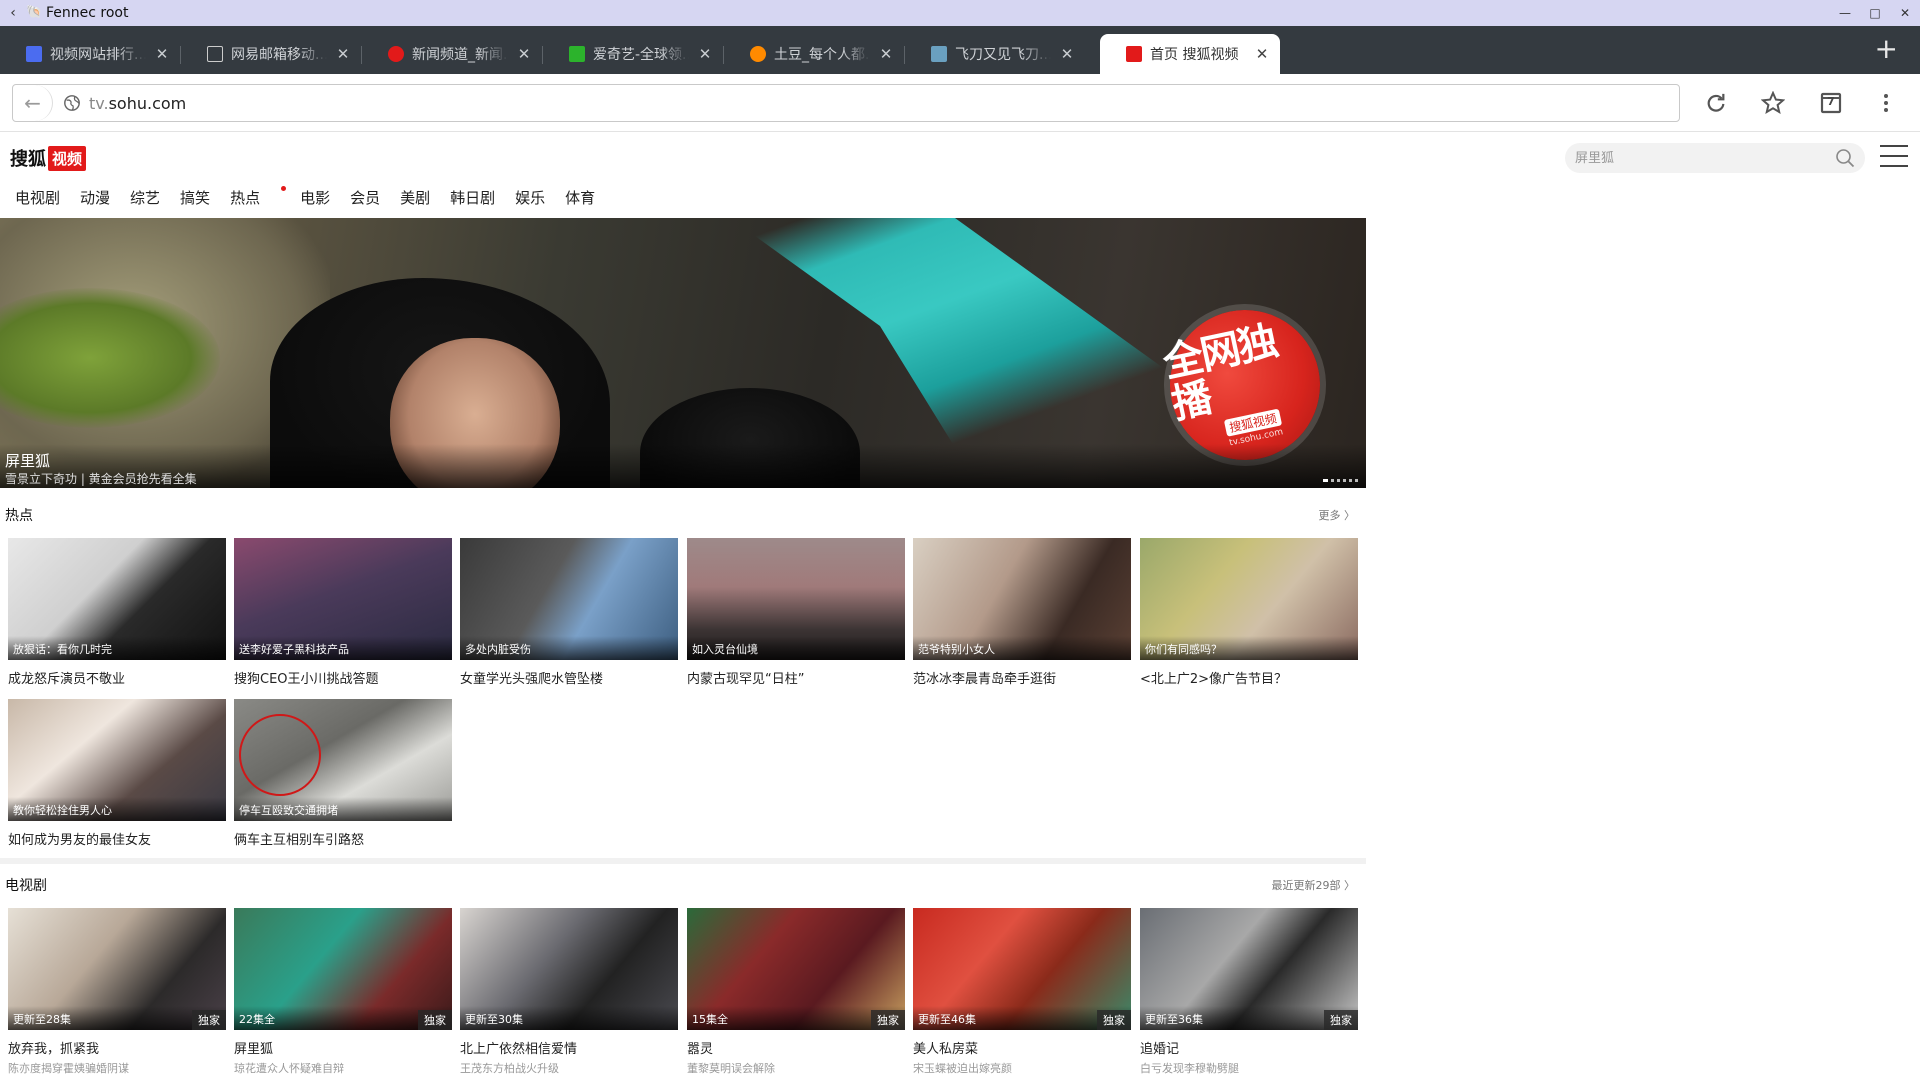 This screenshot has width=1920, height=1080. I want to click on video-thumbnail: 放狠话：看你几时完, so click(117, 599).